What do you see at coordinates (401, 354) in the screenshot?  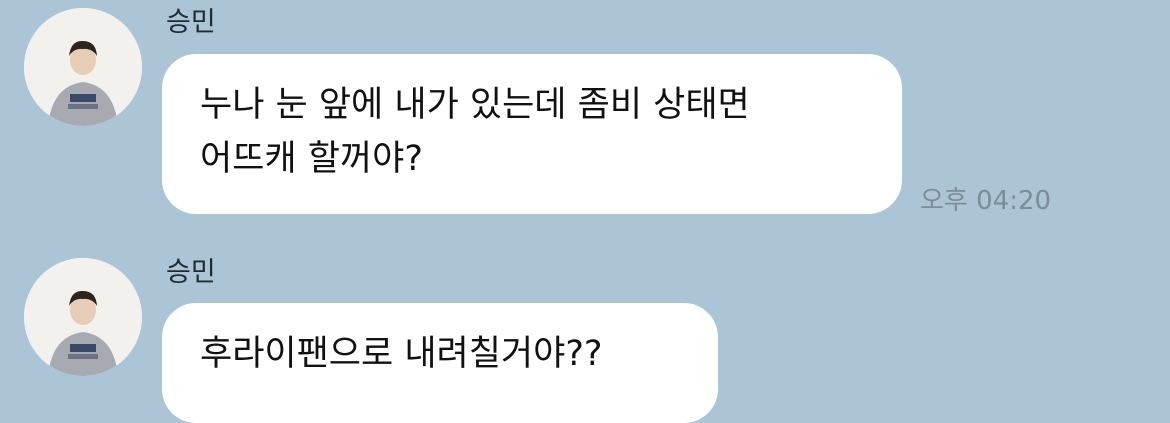 I see `message-text-line: 후라이팬으로 내려칠거야??` at bounding box center [401, 354].